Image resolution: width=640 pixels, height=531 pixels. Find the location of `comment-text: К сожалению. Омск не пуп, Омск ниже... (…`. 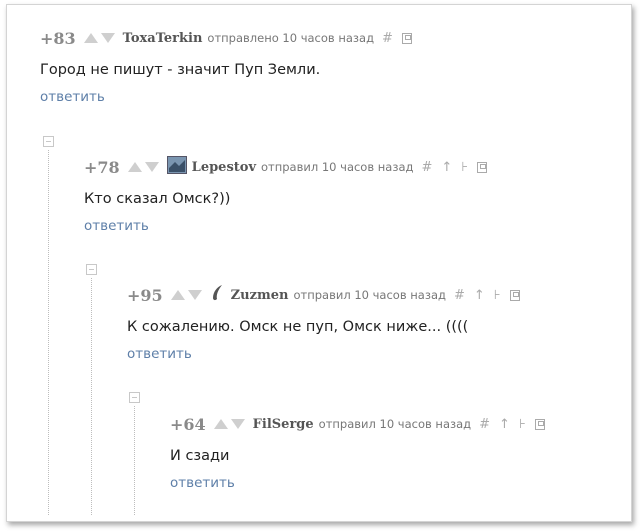

comment-text: К сожалению. Омск не пуп, Омск ниже... (… is located at coordinates (298, 327).